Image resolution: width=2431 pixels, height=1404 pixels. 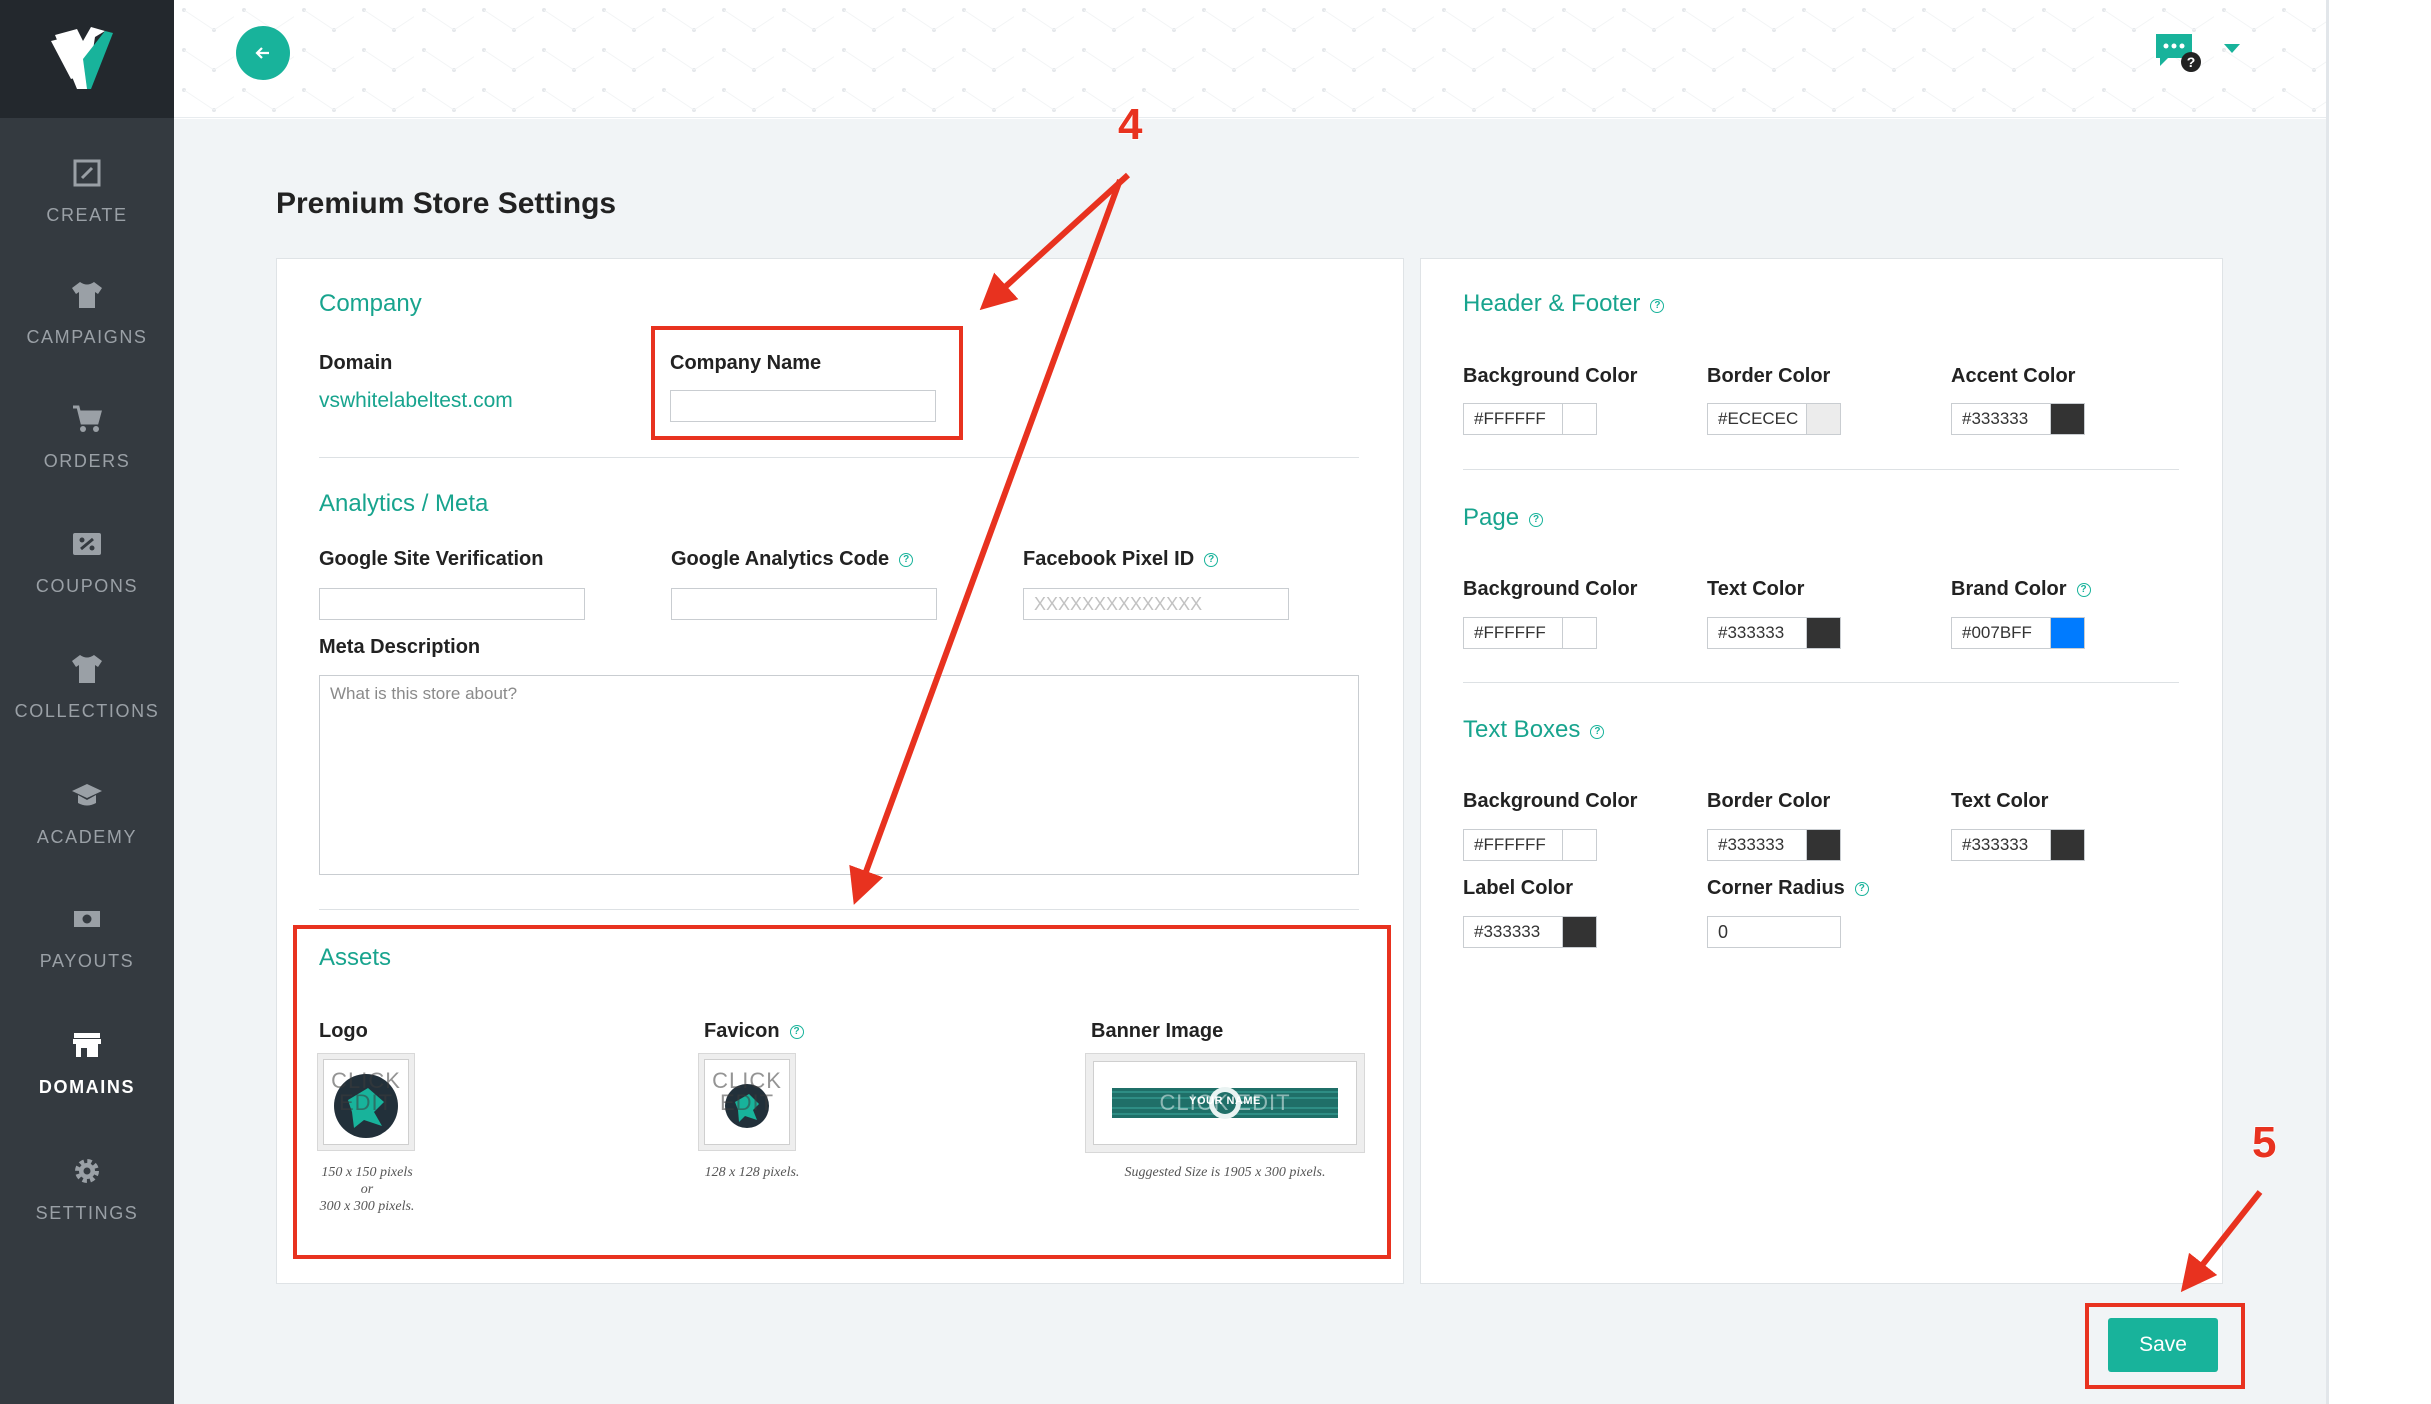 I want to click on section-title-text: Header & Footer, so click(x=1552, y=303).